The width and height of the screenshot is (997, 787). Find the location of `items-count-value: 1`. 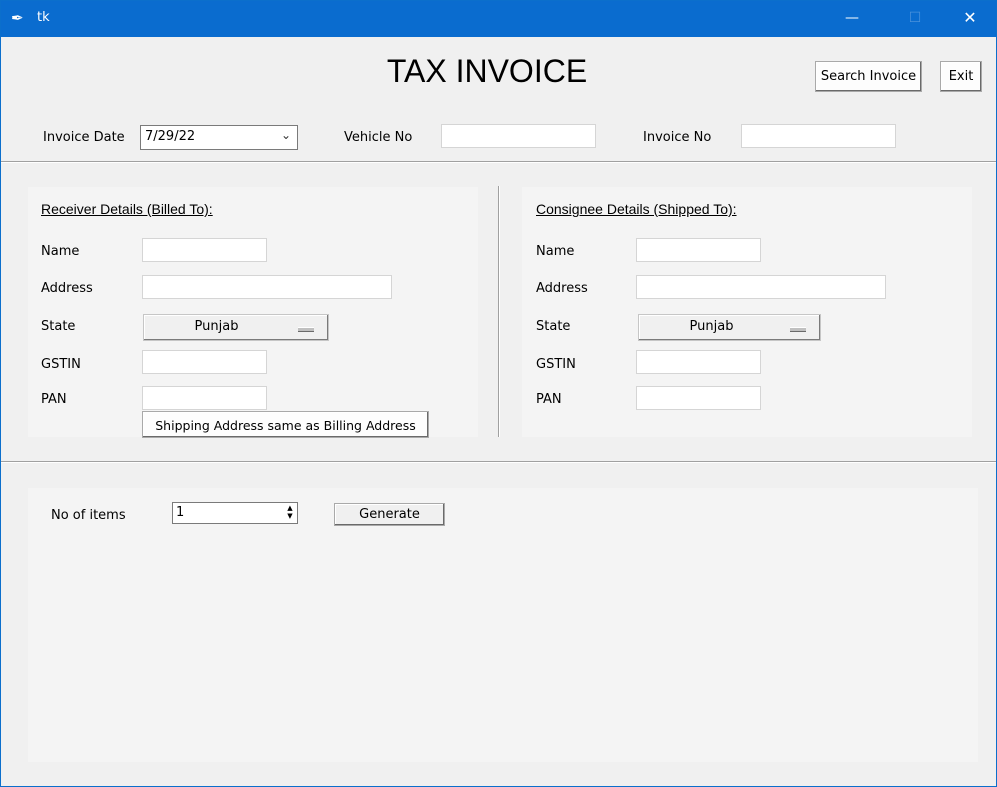

items-count-value: 1 is located at coordinates (180, 512).